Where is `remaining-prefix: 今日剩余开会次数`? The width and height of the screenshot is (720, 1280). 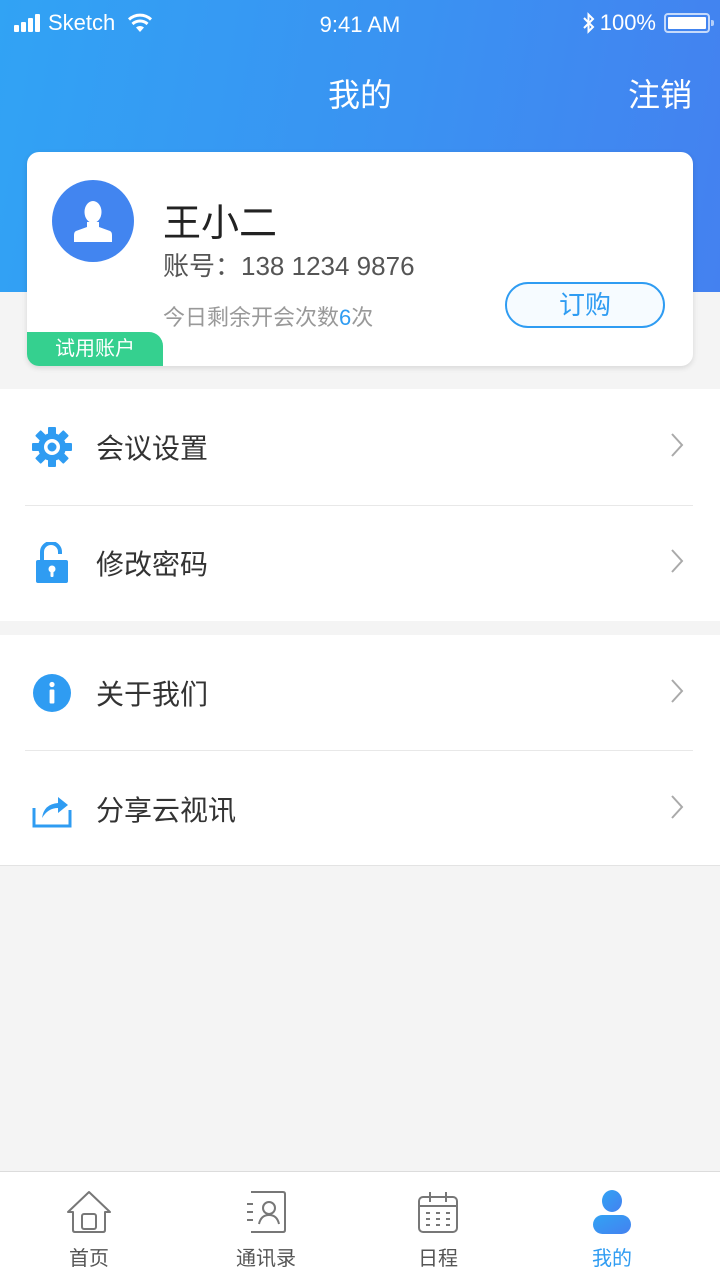
remaining-prefix: 今日剩余开会次数 is located at coordinates (251, 317).